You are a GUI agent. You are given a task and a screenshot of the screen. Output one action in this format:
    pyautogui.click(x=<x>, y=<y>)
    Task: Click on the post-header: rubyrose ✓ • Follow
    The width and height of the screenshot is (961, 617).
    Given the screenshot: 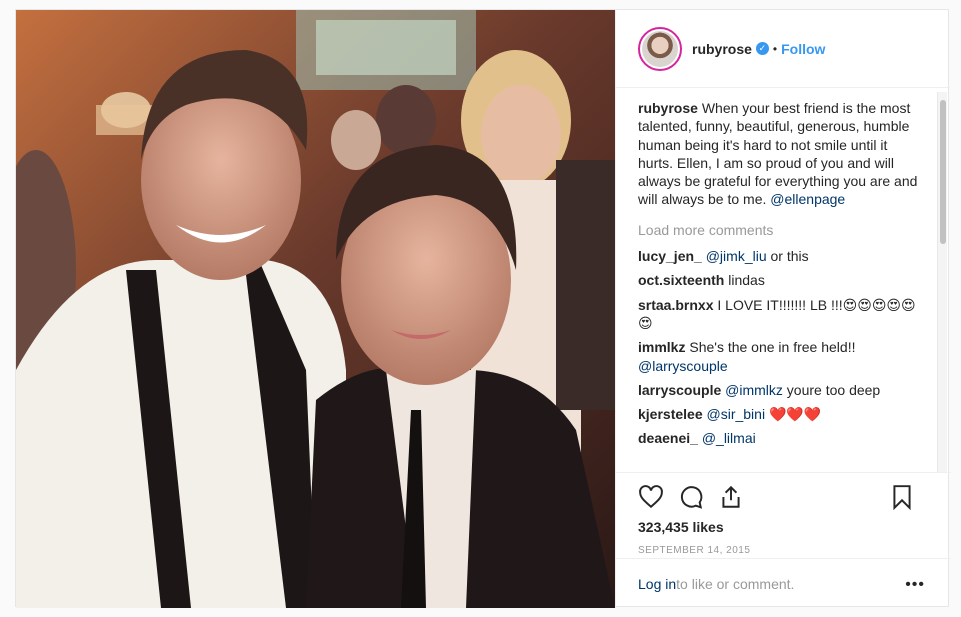 What is the action you would take?
    pyautogui.click(x=783, y=49)
    